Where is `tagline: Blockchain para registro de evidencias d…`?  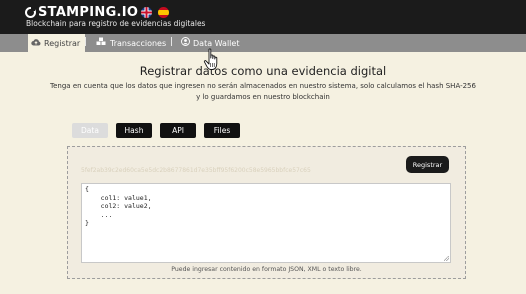
tagline: Blockchain para registro de evidencias d… is located at coordinates (116, 23).